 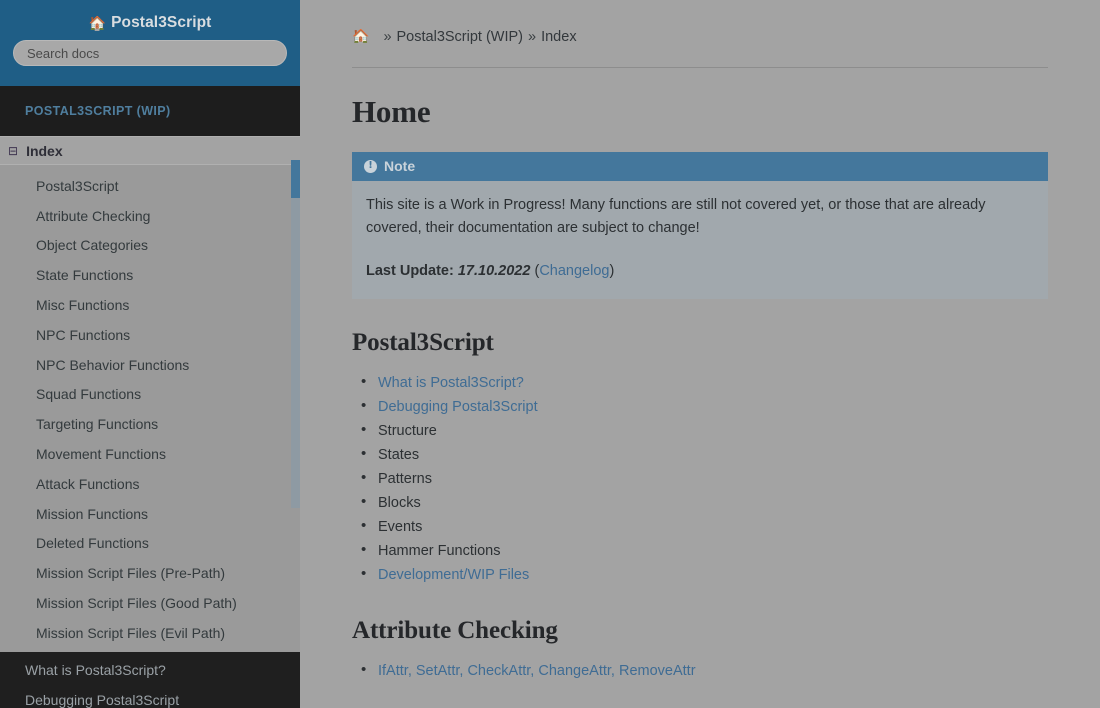 I want to click on sidebar-item-label: Postal3Script, so click(x=77, y=185).